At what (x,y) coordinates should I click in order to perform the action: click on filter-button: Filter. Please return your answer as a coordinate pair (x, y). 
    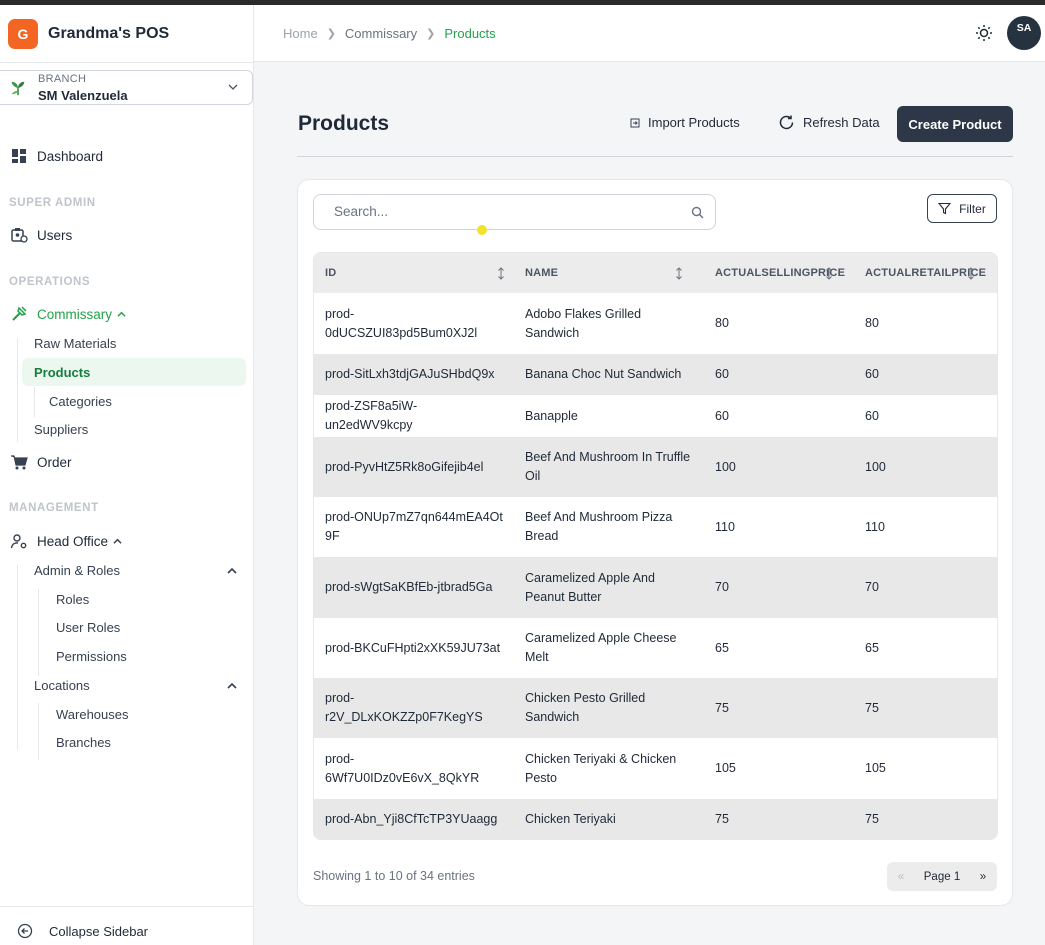
    Looking at the image, I should click on (962, 208).